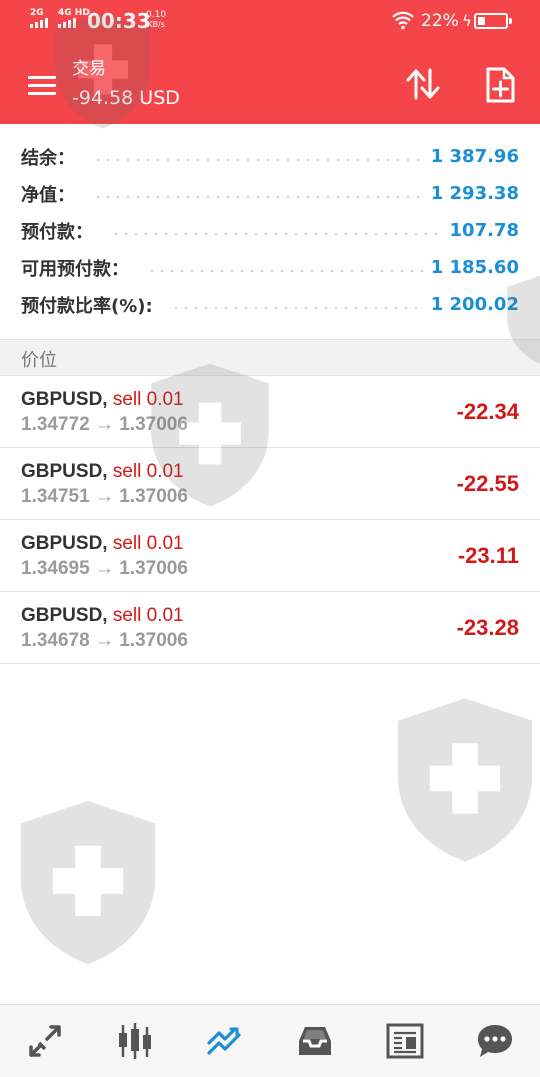  What do you see at coordinates (55, 568) in the screenshot?
I see `open-price: 1.34695` at bounding box center [55, 568].